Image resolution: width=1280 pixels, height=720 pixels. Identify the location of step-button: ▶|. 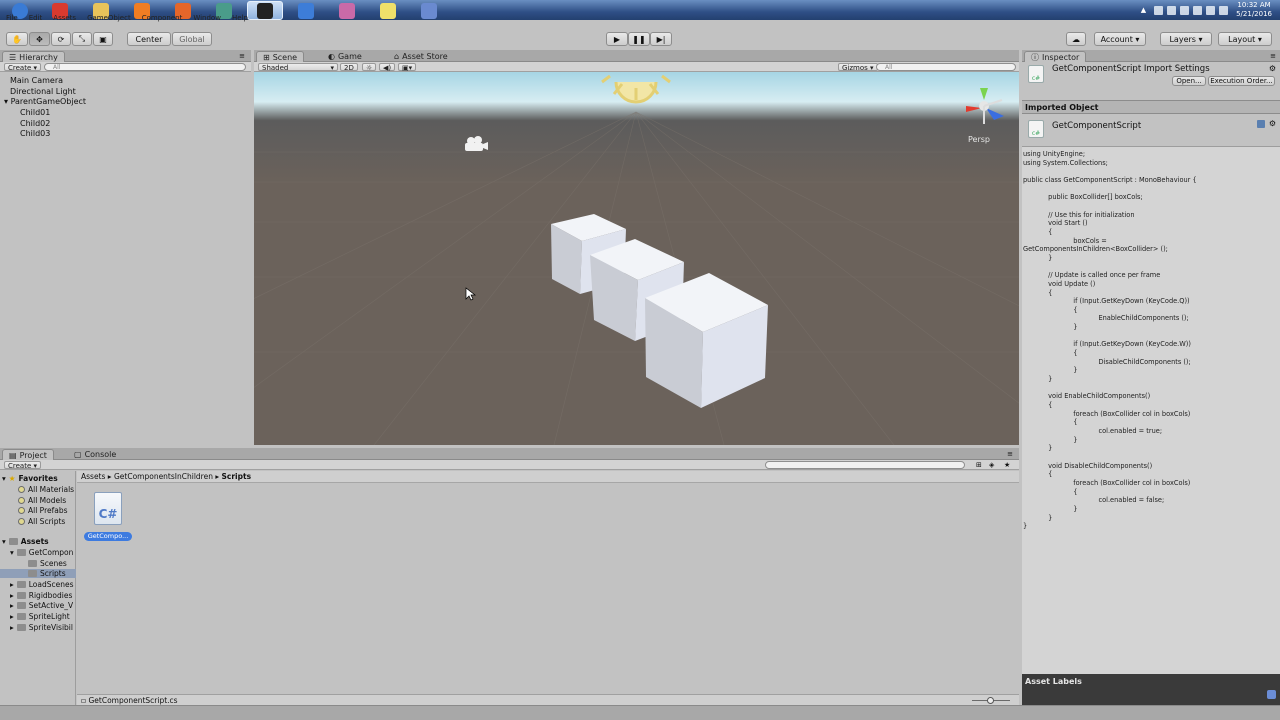
(661, 39).